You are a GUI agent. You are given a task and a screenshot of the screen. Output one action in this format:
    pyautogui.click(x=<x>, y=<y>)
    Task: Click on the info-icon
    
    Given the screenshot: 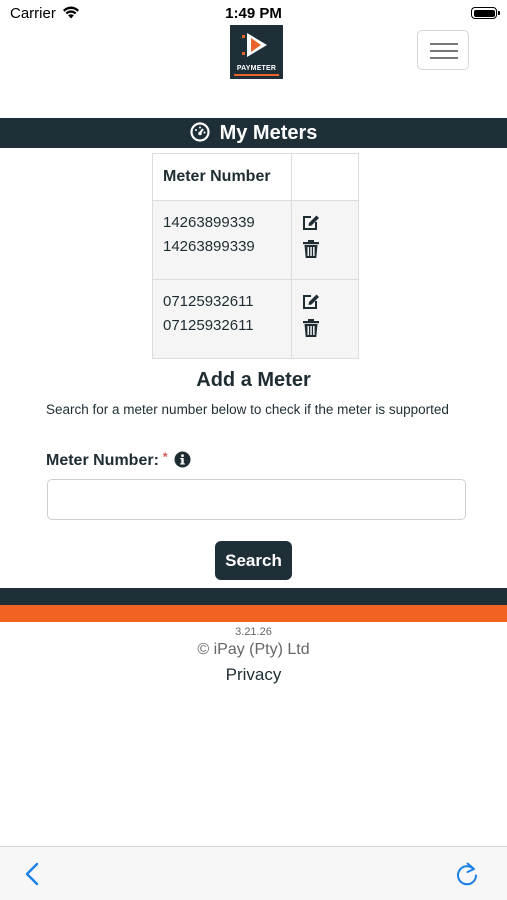 What is the action you would take?
    pyautogui.click(x=182, y=459)
    